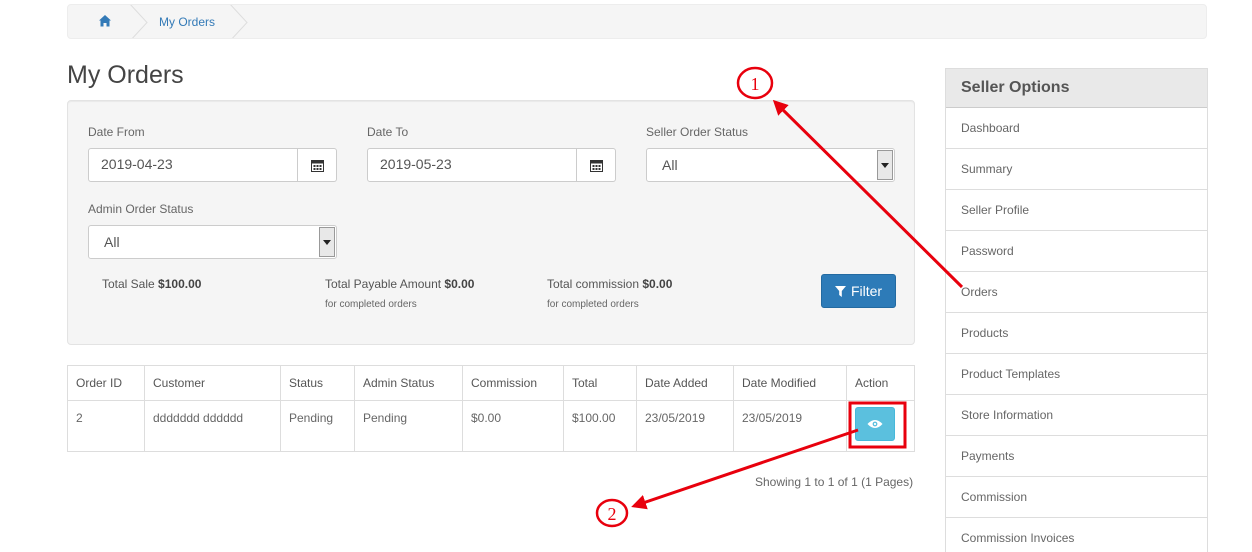 The width and height of the screenshot is (1252, 552). Describe the element at coordinates (180, 284) in the screenshot. I see `total-sale-value: $100.00` at that location.